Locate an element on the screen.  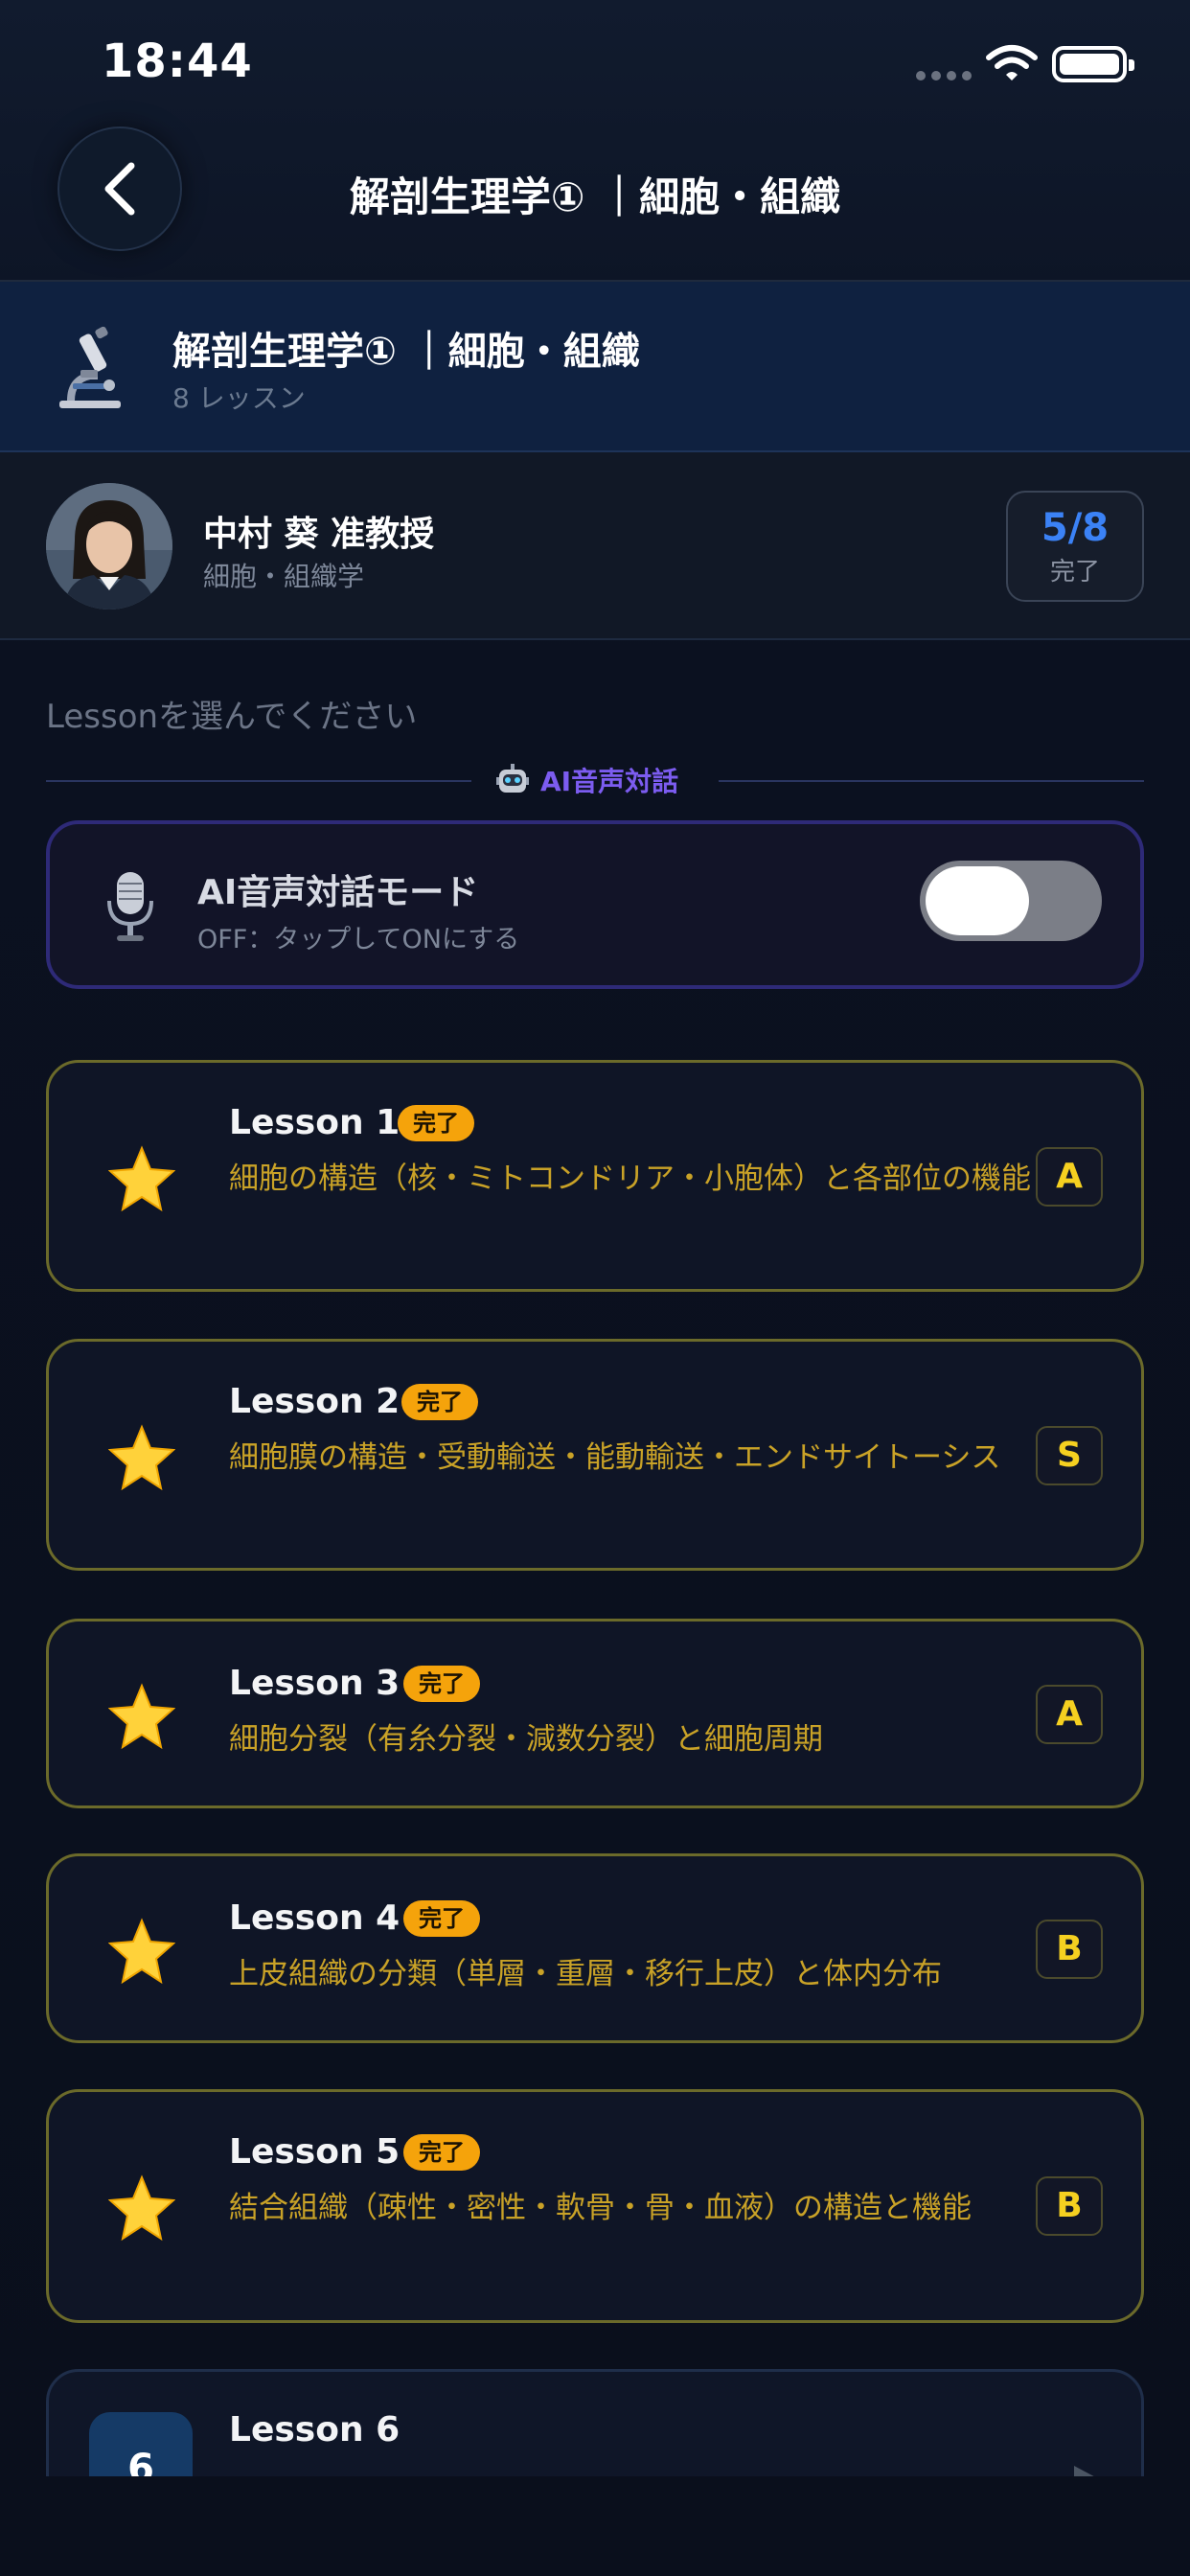
microphone-icon is located at coordinates (130, 906).